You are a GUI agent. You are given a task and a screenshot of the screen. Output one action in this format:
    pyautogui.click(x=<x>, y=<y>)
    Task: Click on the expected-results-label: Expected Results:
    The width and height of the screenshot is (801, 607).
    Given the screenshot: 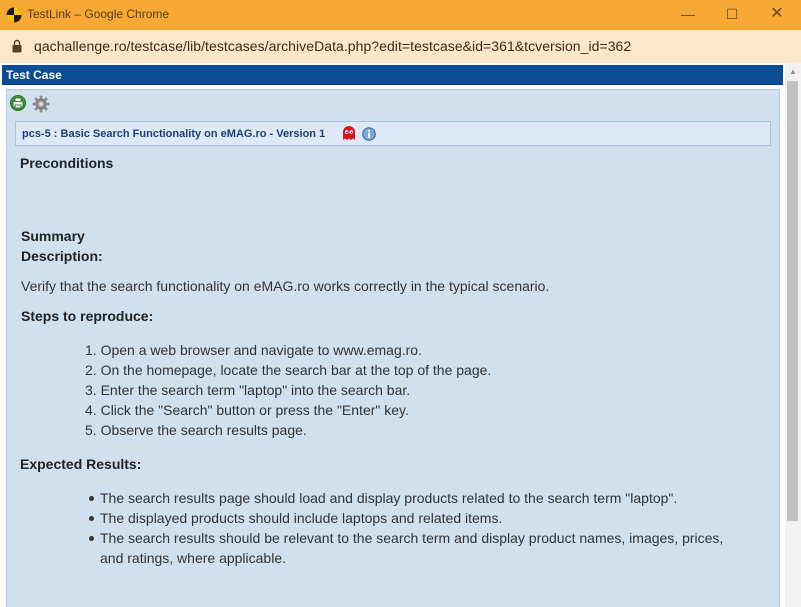 What is the action you would take?
    pyautogui.click(x=81, y=464)
    